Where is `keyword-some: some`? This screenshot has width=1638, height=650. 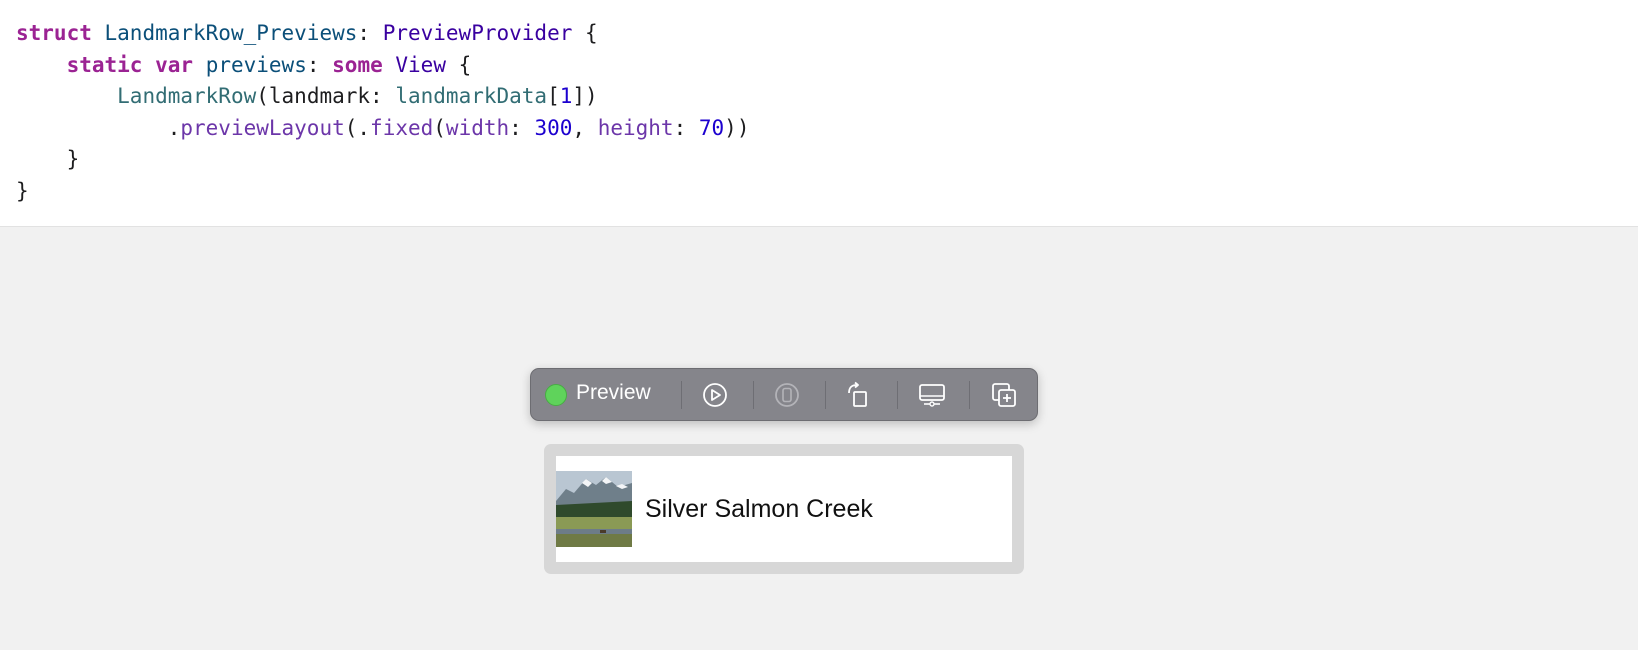 keyword-some: some is located at coordinates (357, 64).